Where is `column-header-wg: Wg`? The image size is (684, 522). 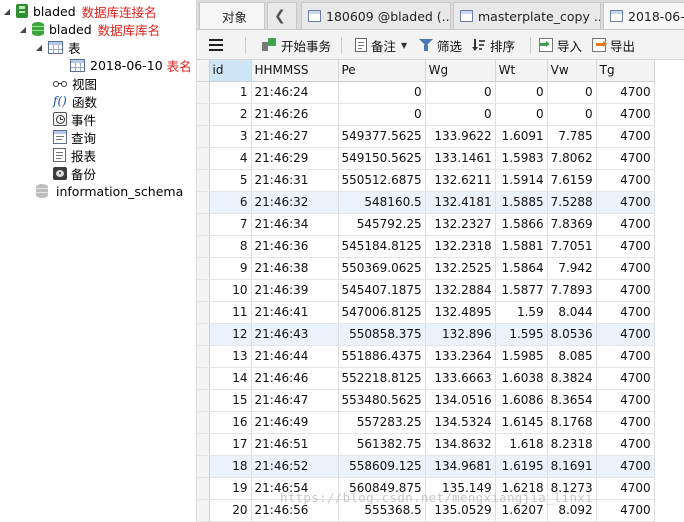
column-header-wg: Wg is located at coordinates (460, 71).